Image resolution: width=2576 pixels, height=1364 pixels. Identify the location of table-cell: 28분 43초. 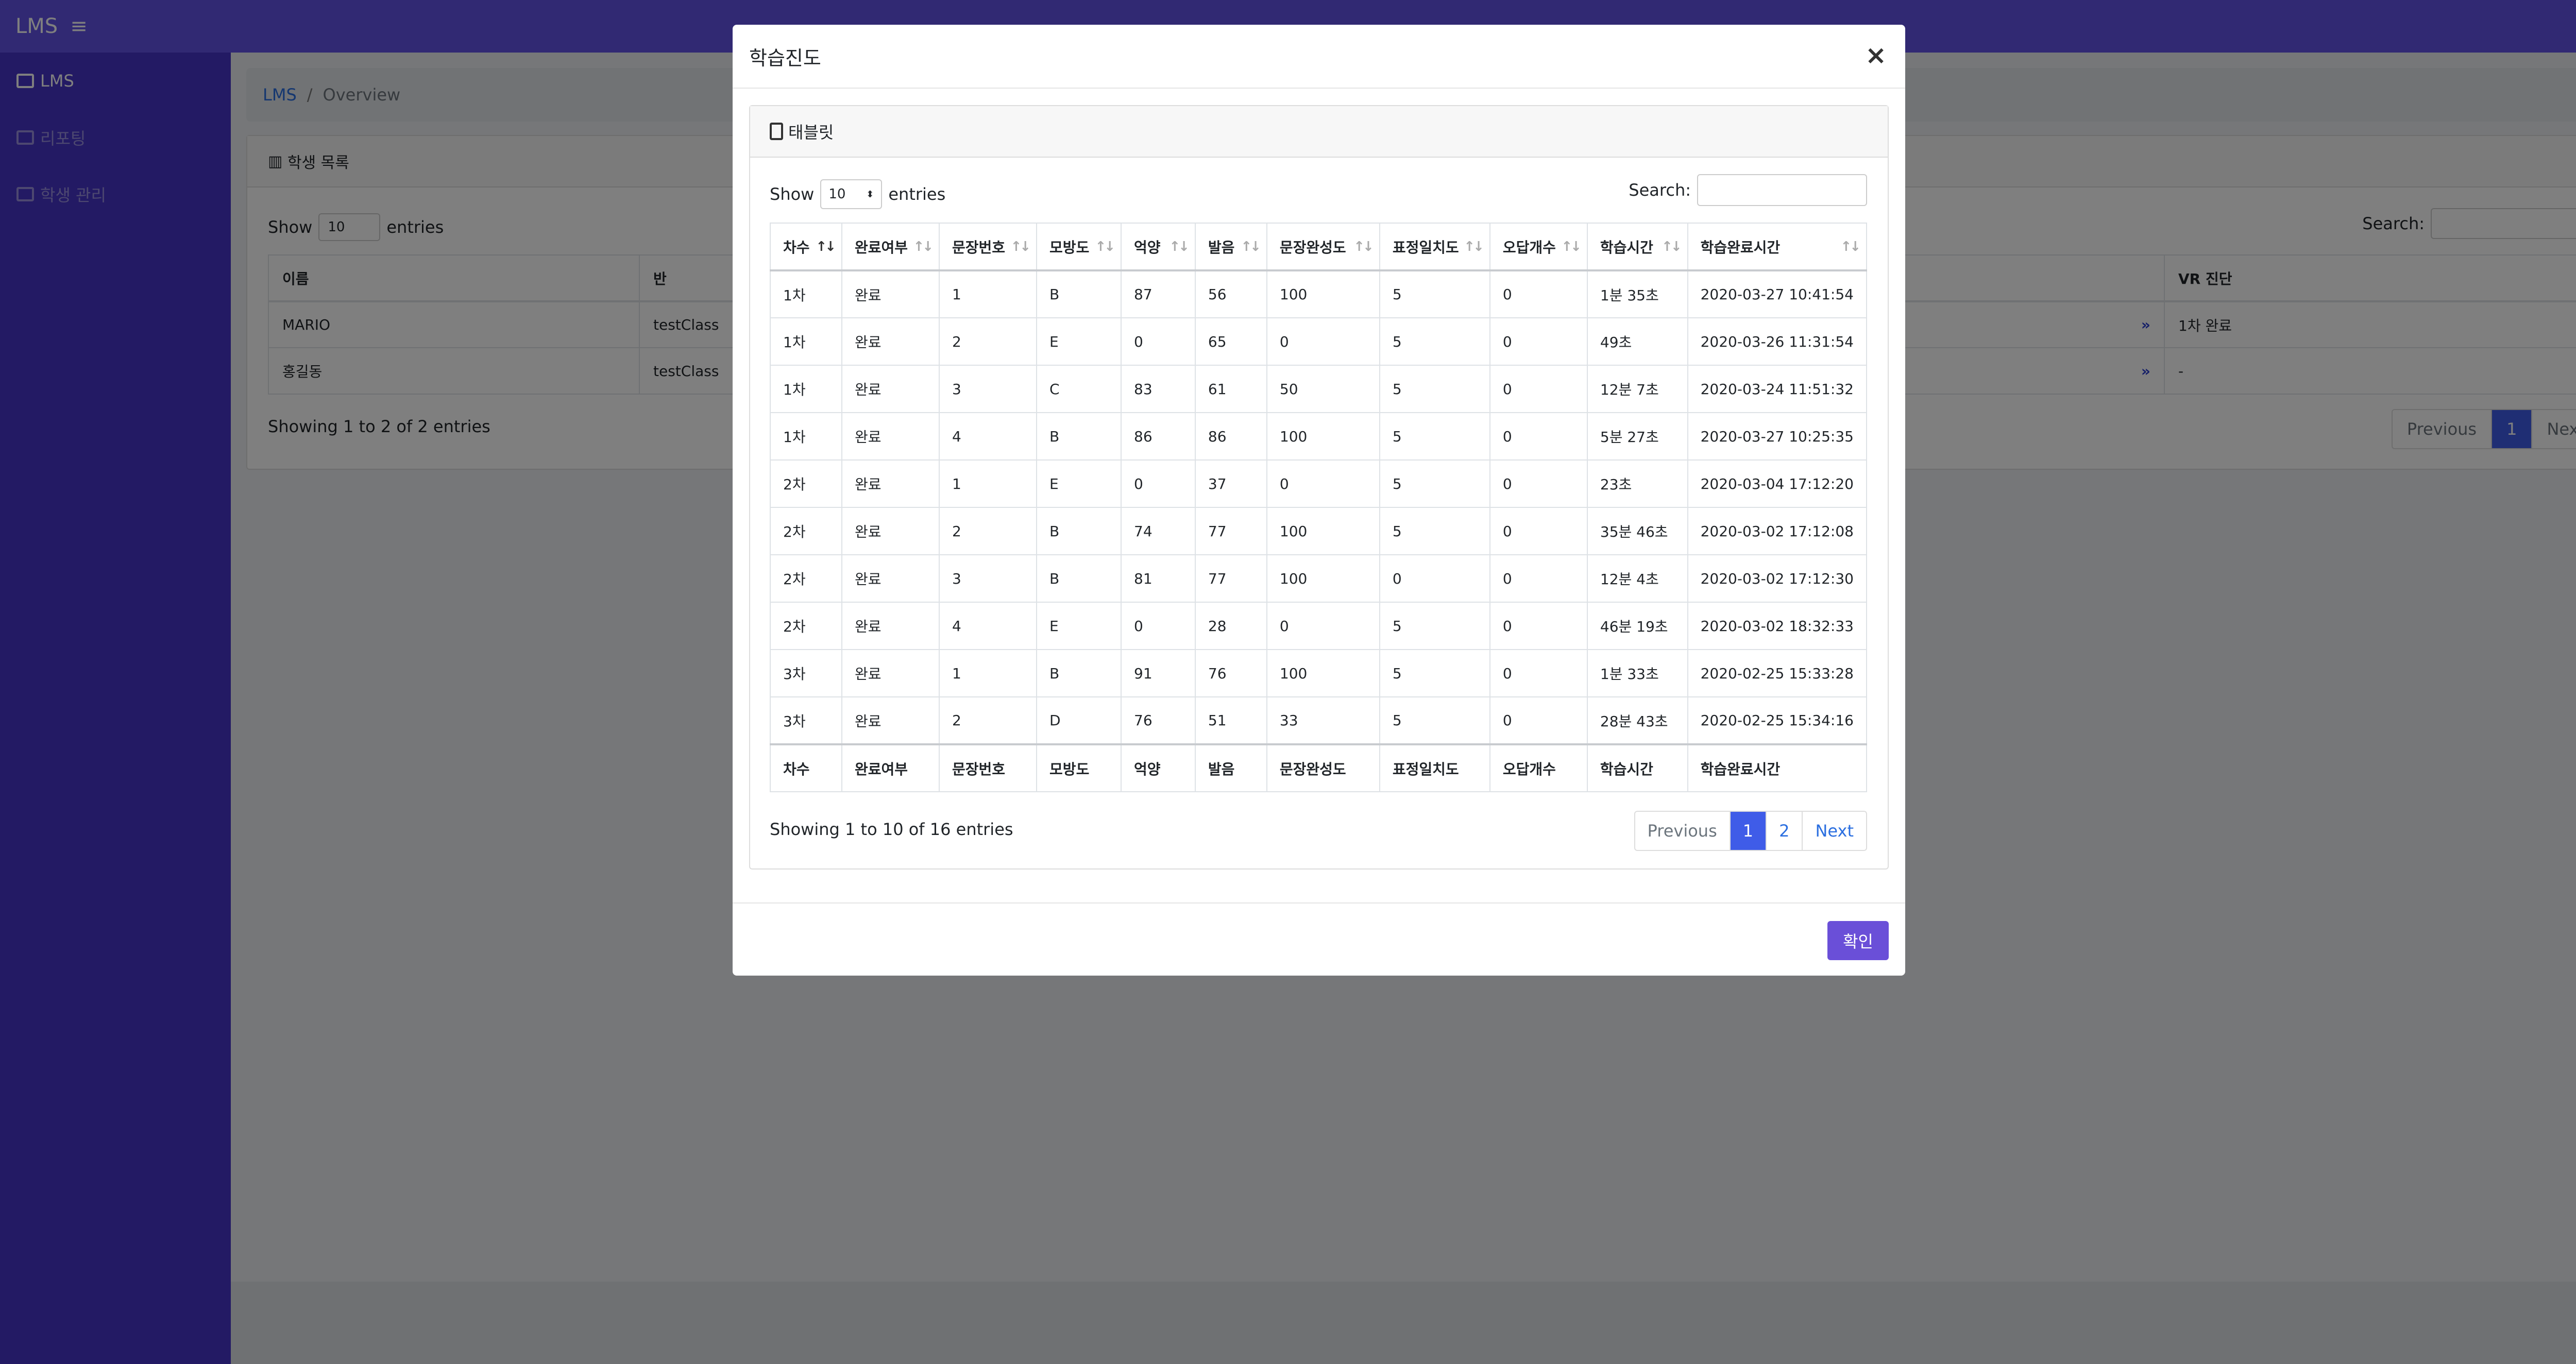
(1637, 720).